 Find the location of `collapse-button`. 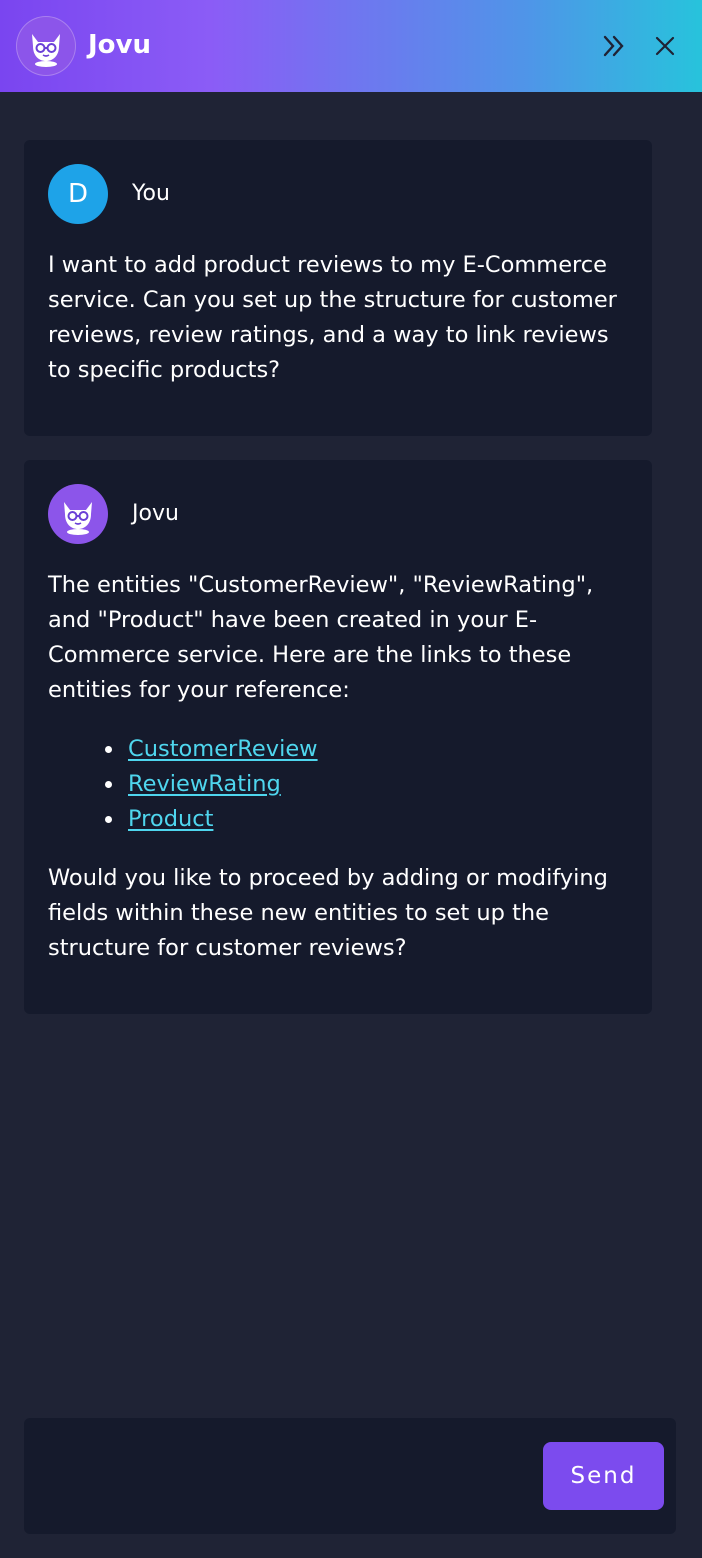

collapse-button is located at coordinates (614, 46).